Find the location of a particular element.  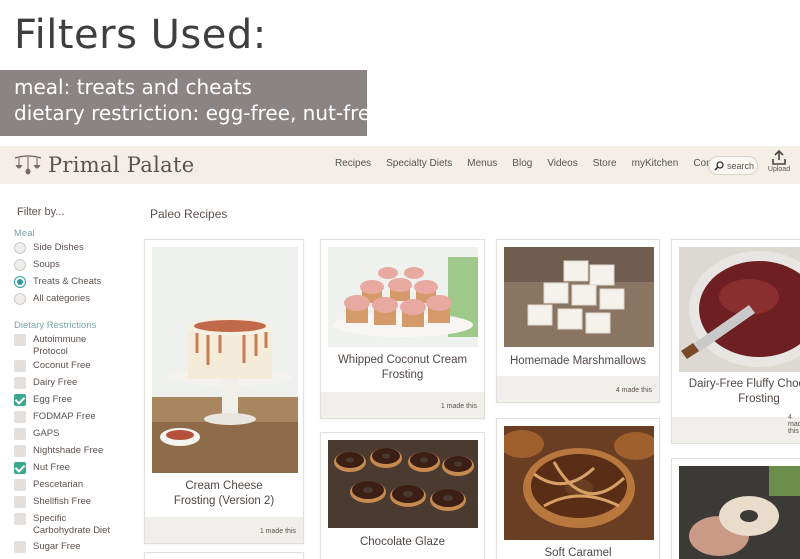

nav-specialty-diets: Specialty Diets is located at coordinates (419, 163).